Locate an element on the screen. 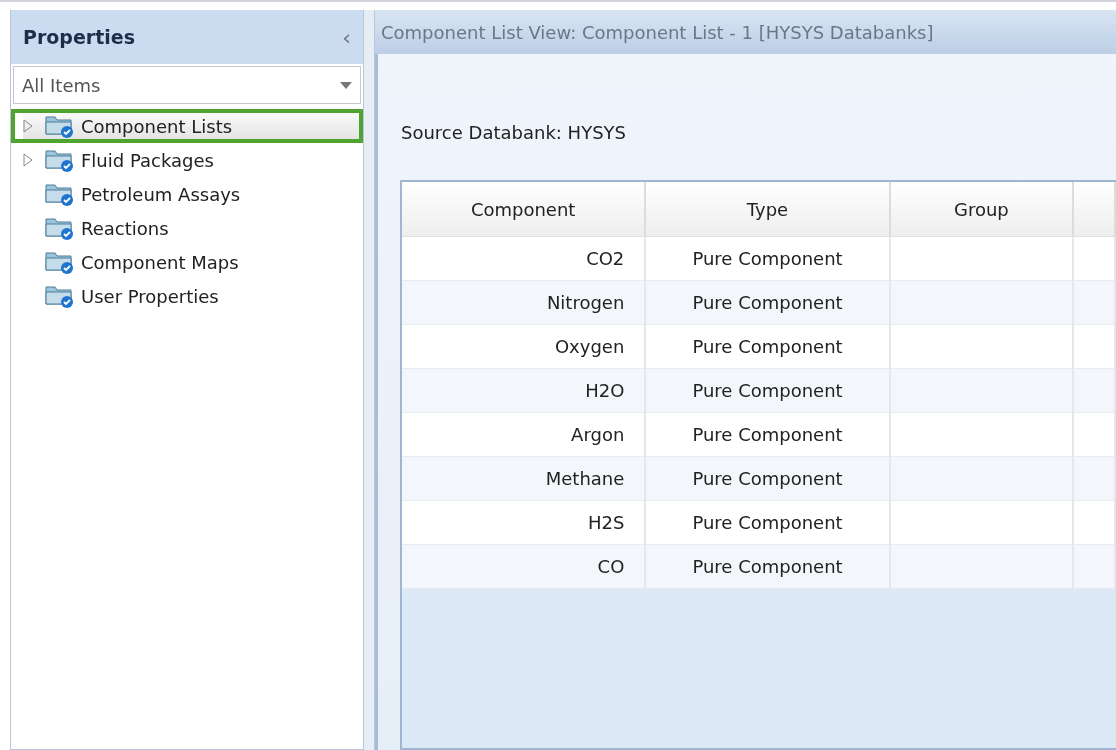 The height and width of the screenshot is (750, 1116). column-header: Group is located at coordinates (981, 209).